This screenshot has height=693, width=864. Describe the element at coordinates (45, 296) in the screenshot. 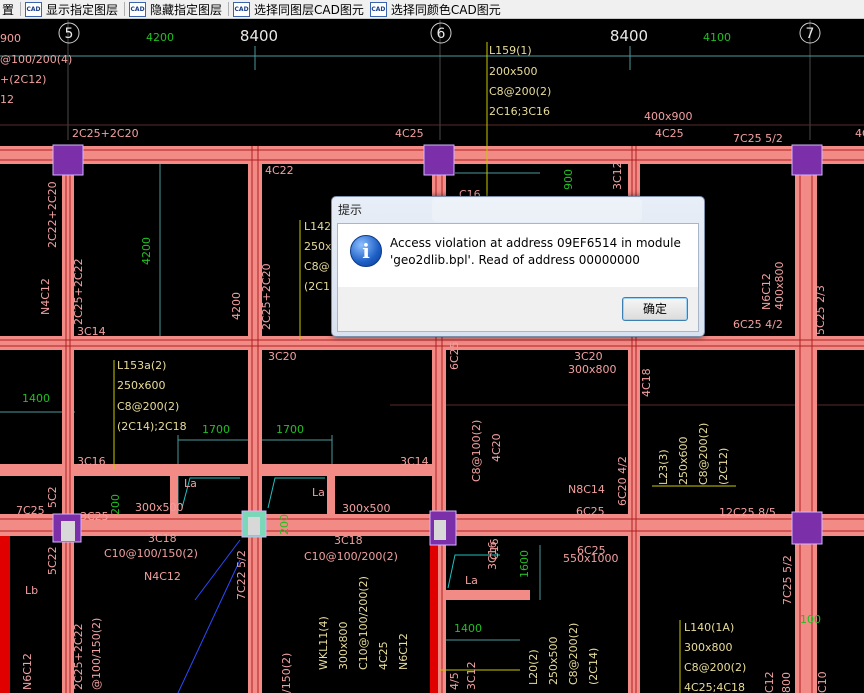

I see `svg-text: N4C12` at that location.